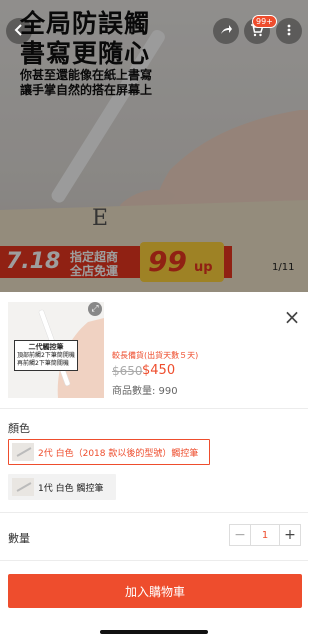 The width and height of the screenshot is (320, 640). Describe the element at coordinates (145, 391) in the screenshot. I see `stock-quantity: 商品數量: 990` at that location.